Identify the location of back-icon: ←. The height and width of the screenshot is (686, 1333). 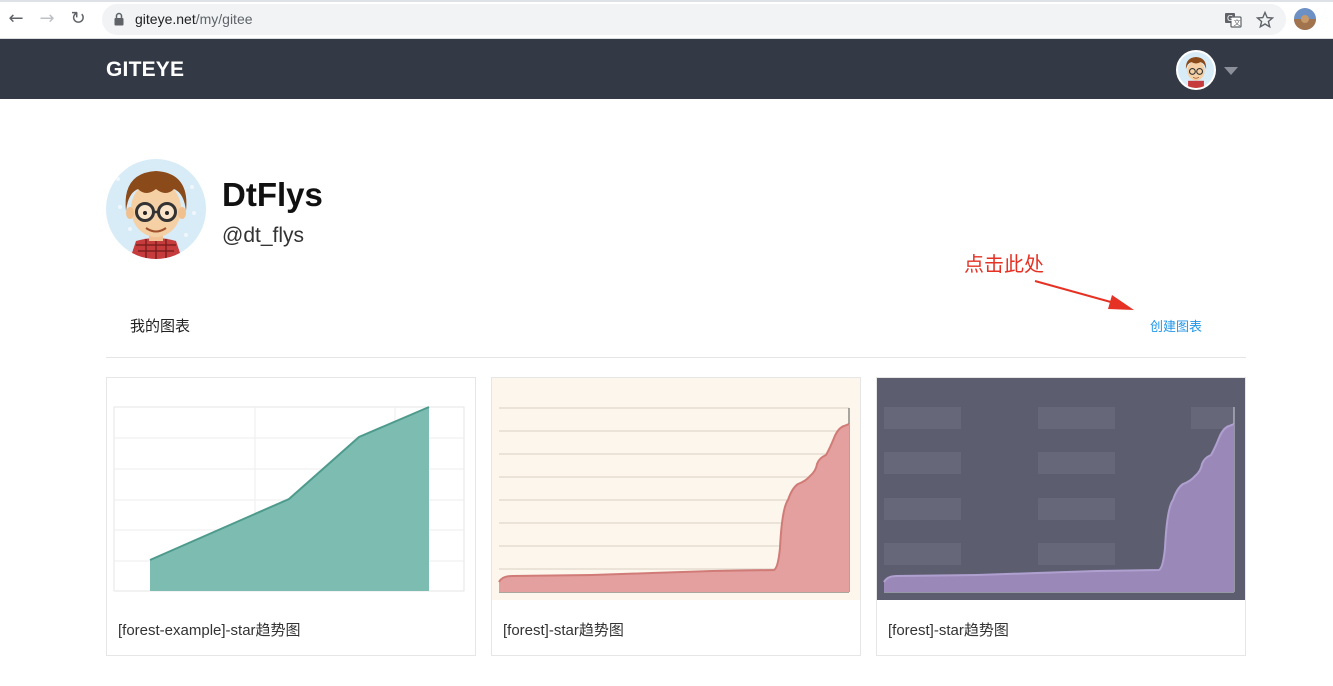
(16, 19).